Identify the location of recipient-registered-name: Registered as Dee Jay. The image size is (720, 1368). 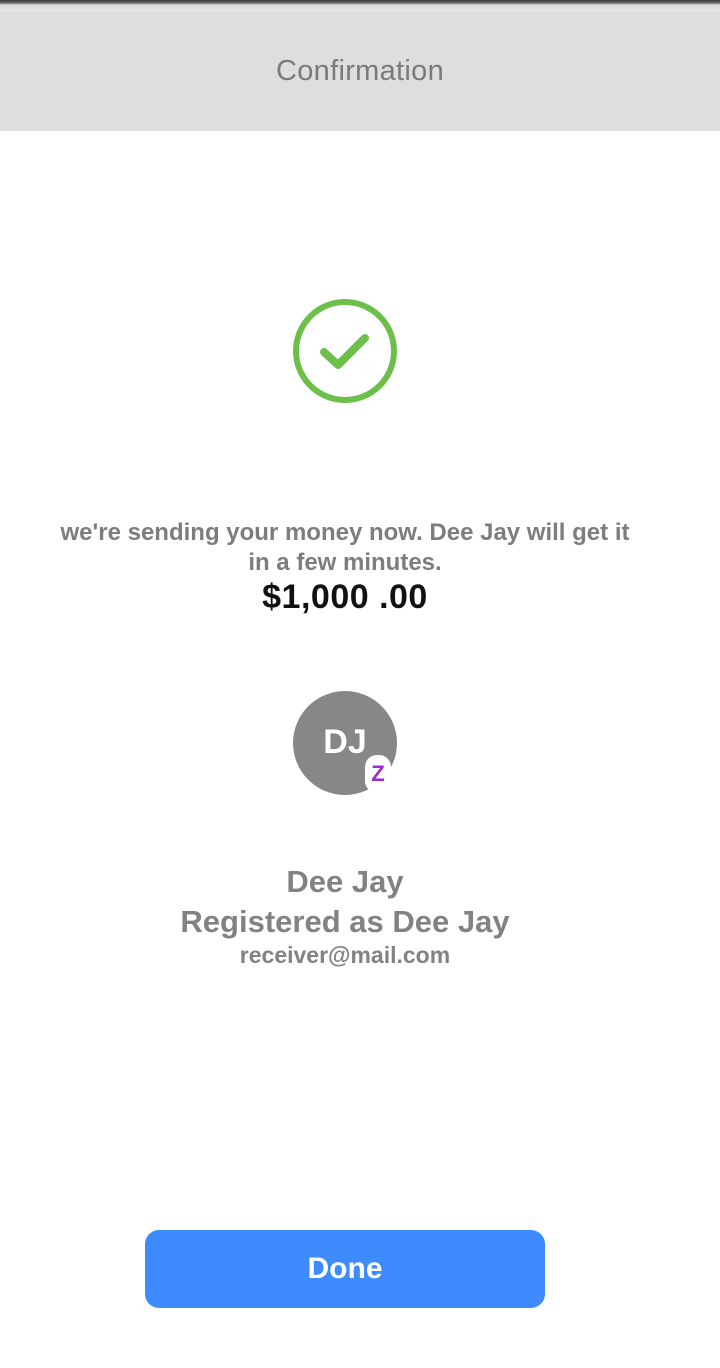
(345, 921).